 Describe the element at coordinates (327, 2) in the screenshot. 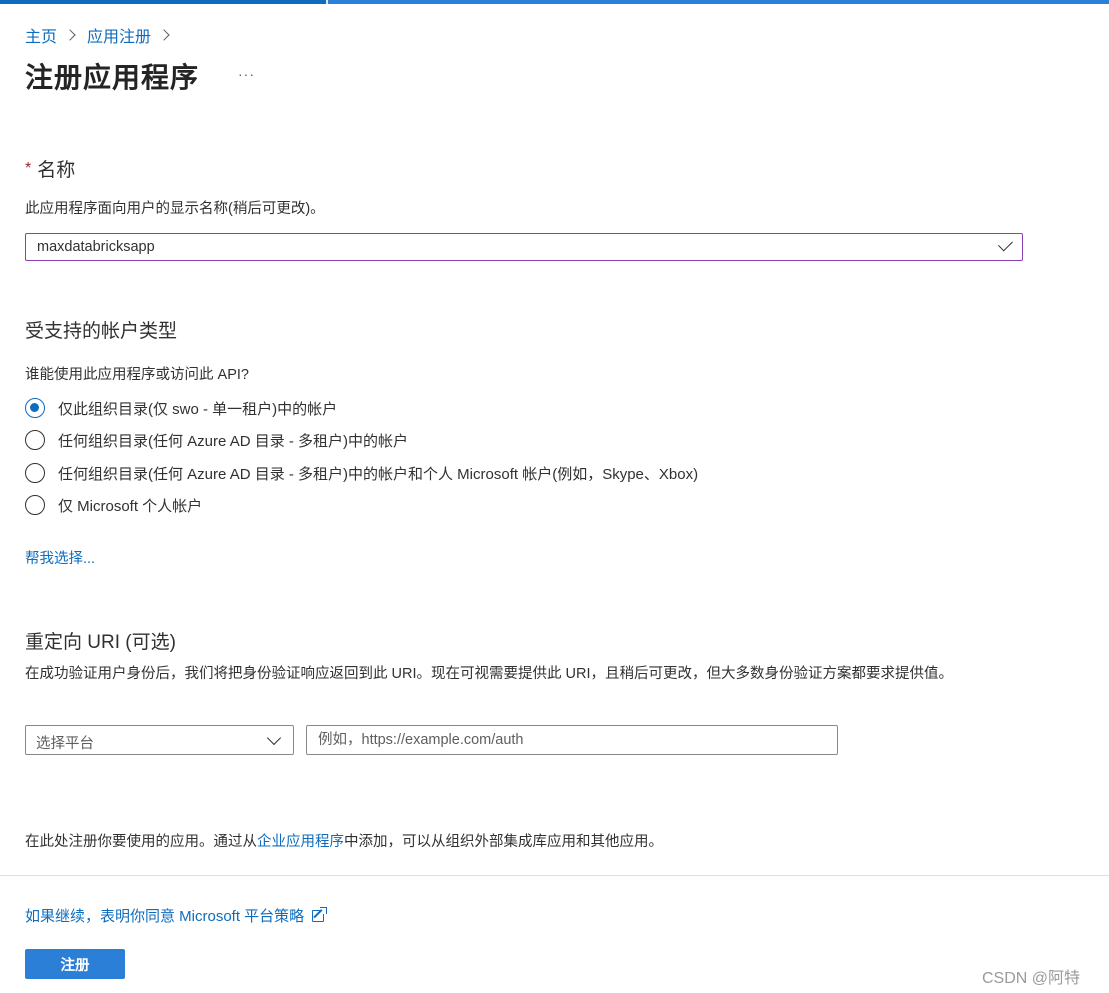

I see `top-accent-bar-notch` at that location.